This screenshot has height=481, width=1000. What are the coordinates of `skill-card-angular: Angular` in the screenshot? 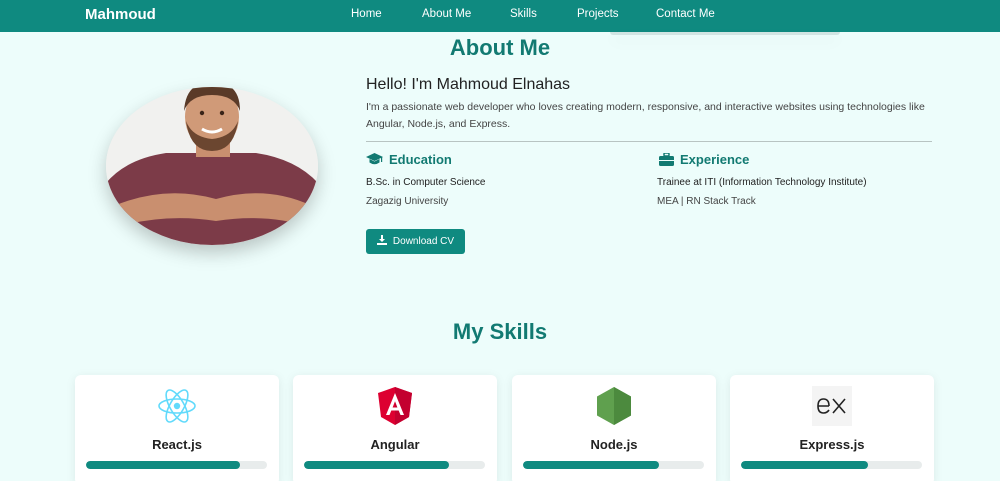 It's located at (395, 428).